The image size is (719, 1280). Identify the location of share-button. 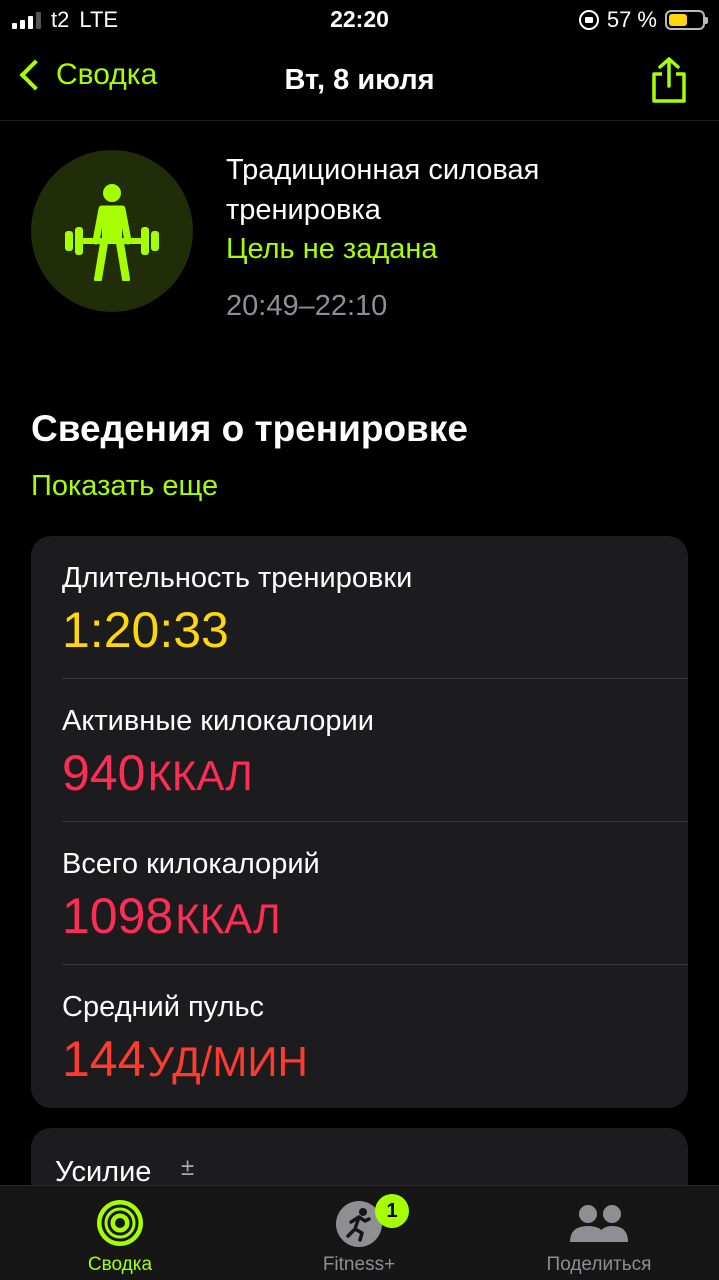
(669, 80).